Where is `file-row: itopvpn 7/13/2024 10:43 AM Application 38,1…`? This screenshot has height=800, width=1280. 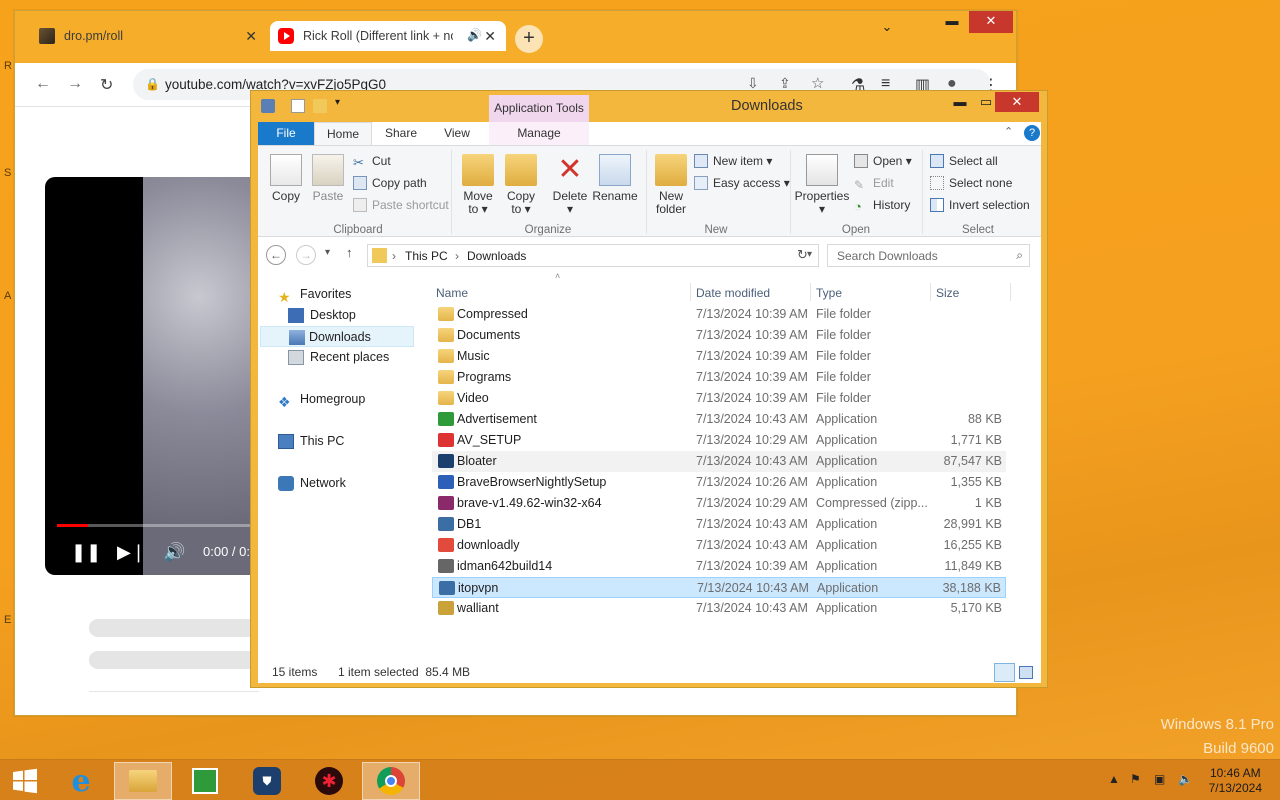
file-row: itopvpn 7/13/2024 10:43 AM Application 38,1… is located at coordinates (719, 587).